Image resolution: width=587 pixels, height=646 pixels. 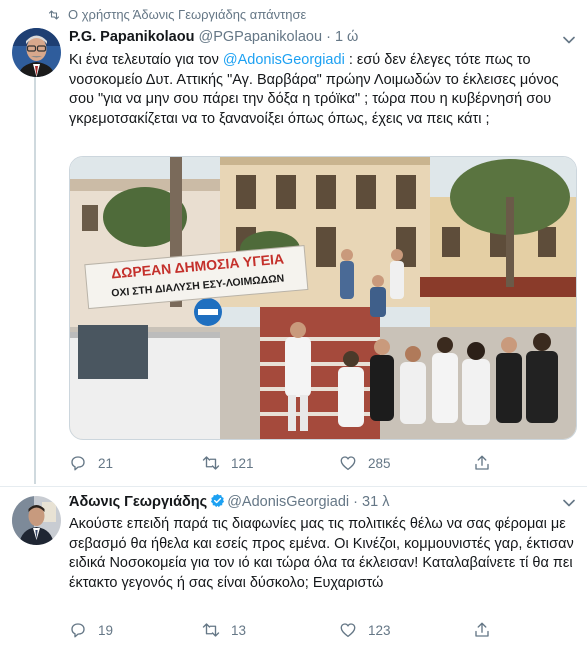 I want to click on verified-badge-icon, so click(x=218, y=500).